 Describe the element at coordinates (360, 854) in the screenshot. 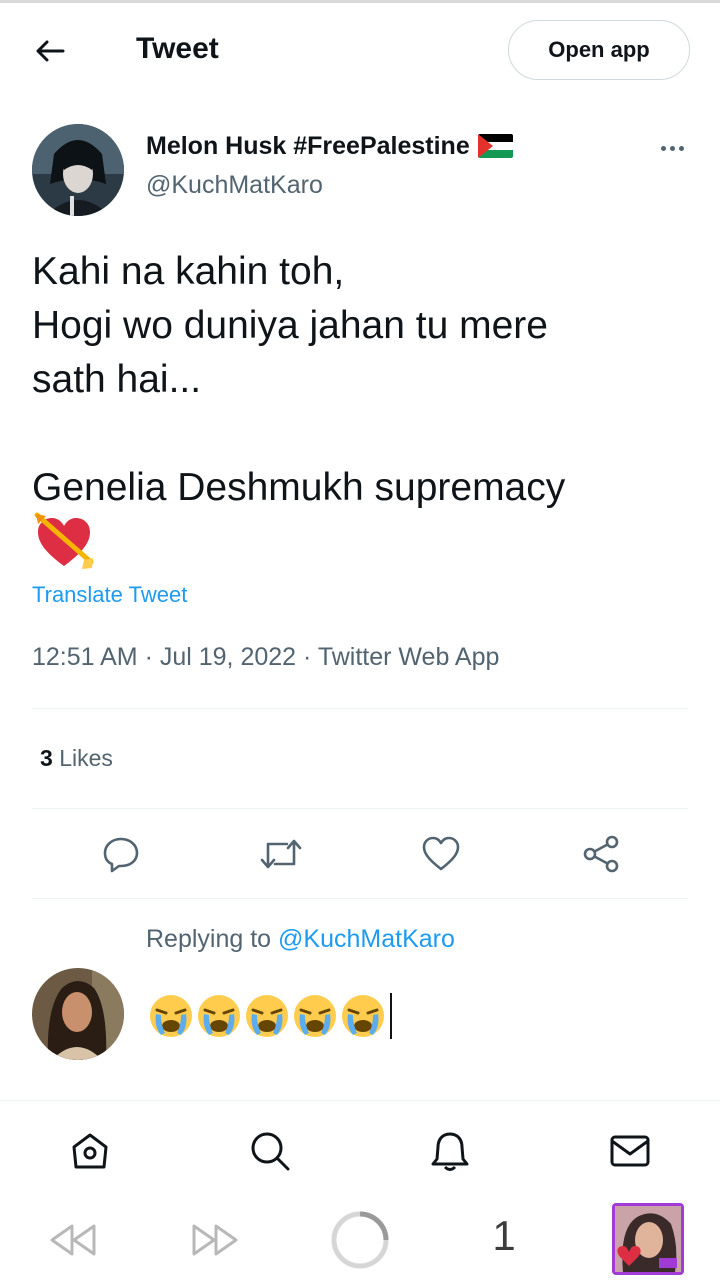

I see `tweet-actions` at that location.